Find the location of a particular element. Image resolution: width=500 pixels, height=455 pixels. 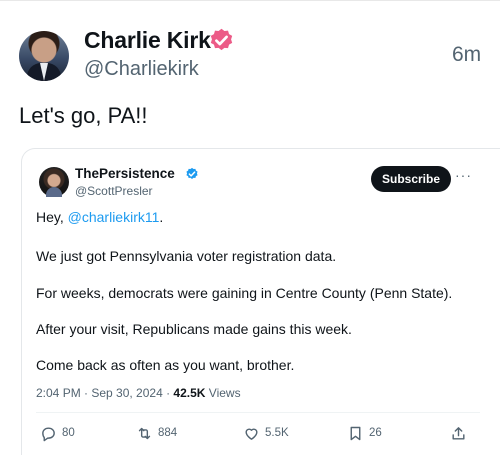

share-button is located at coordinates (458, 433).